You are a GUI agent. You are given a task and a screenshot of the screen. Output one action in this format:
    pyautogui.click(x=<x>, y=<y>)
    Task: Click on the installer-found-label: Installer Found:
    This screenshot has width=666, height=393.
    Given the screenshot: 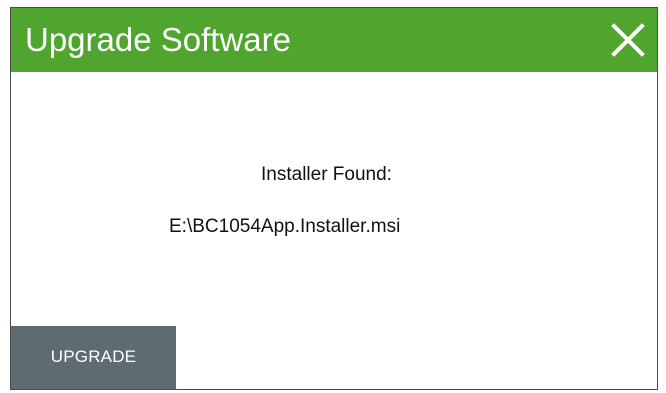 What is the action you would take?
    pyautogui.click(x=326, y=174)
    